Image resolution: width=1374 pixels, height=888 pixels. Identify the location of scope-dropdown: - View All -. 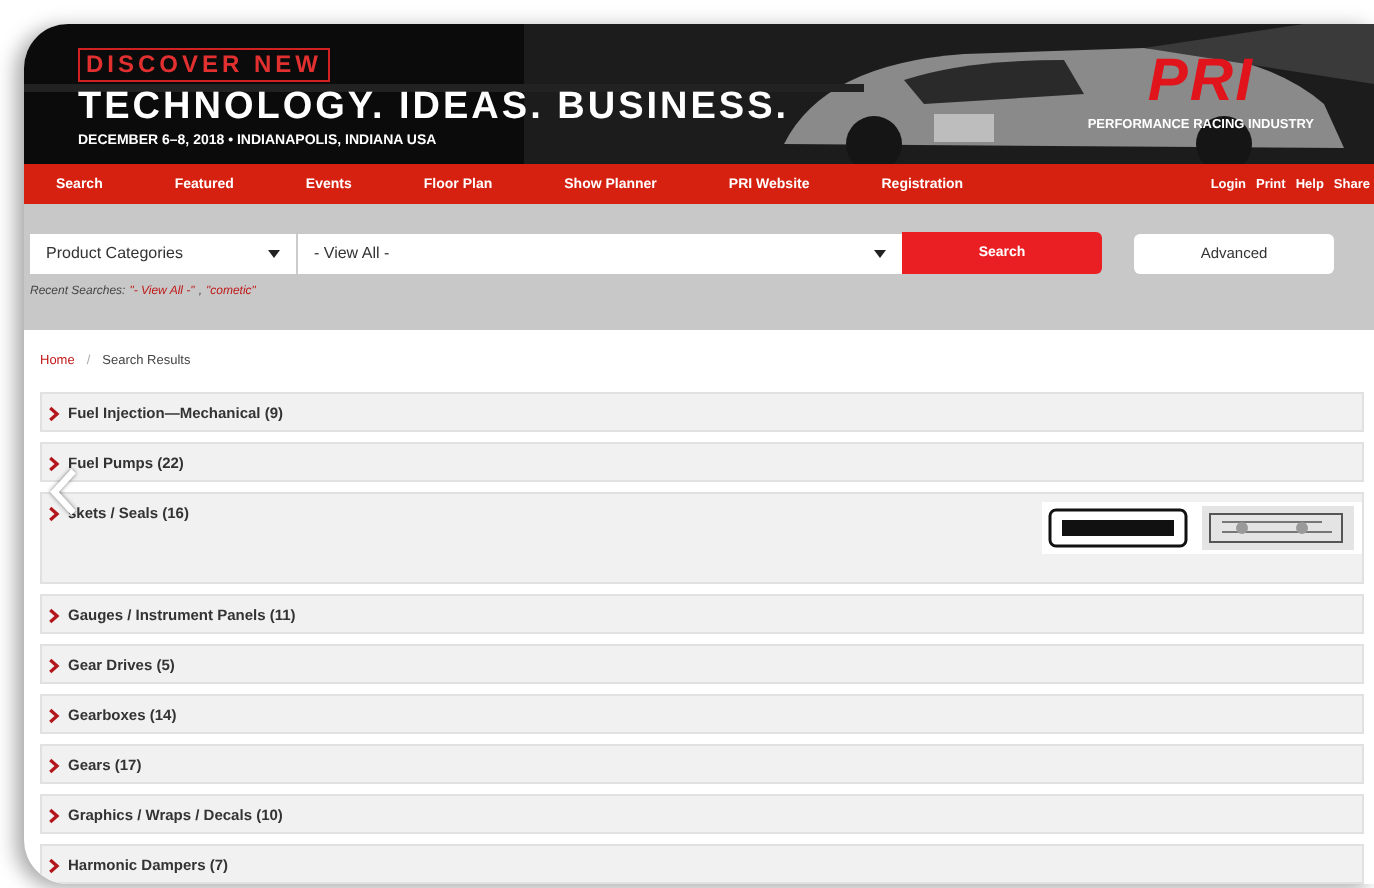
(600, 253).